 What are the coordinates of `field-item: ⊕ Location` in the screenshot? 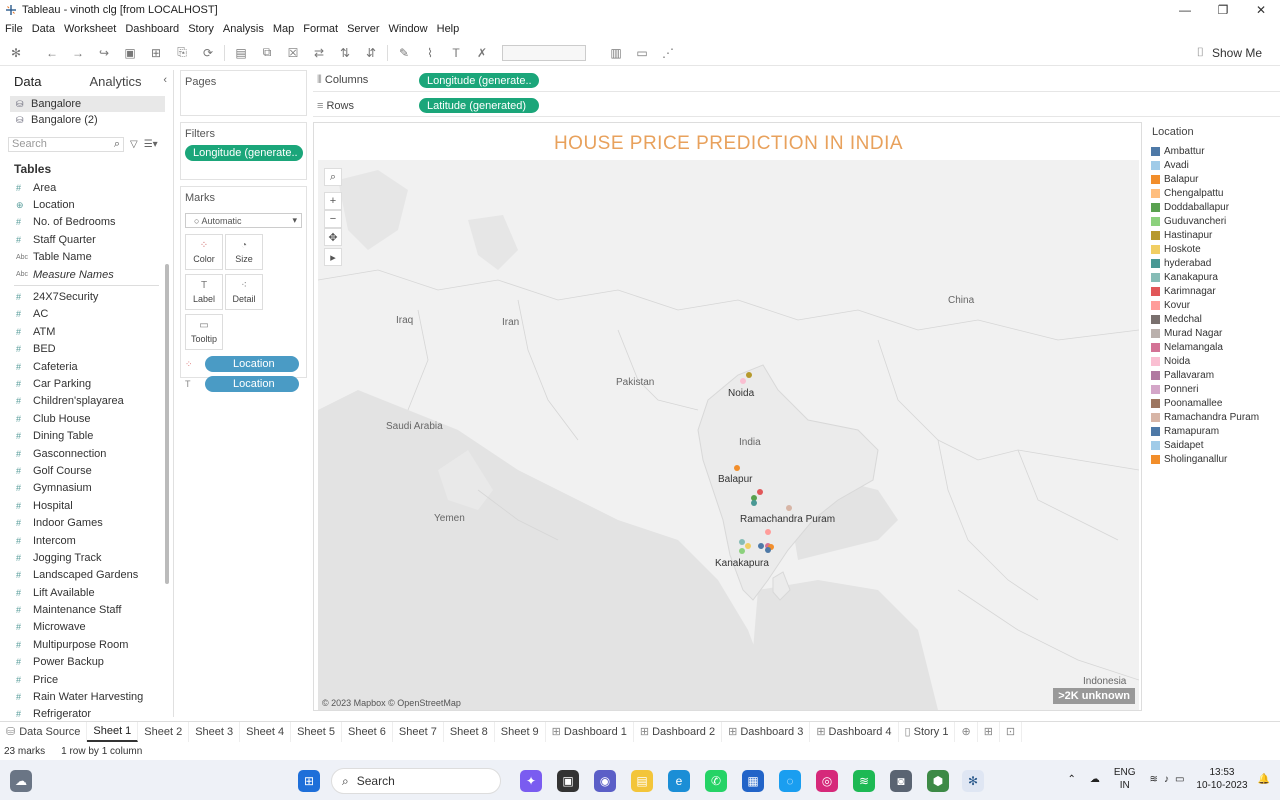 It's located at (86, 204).